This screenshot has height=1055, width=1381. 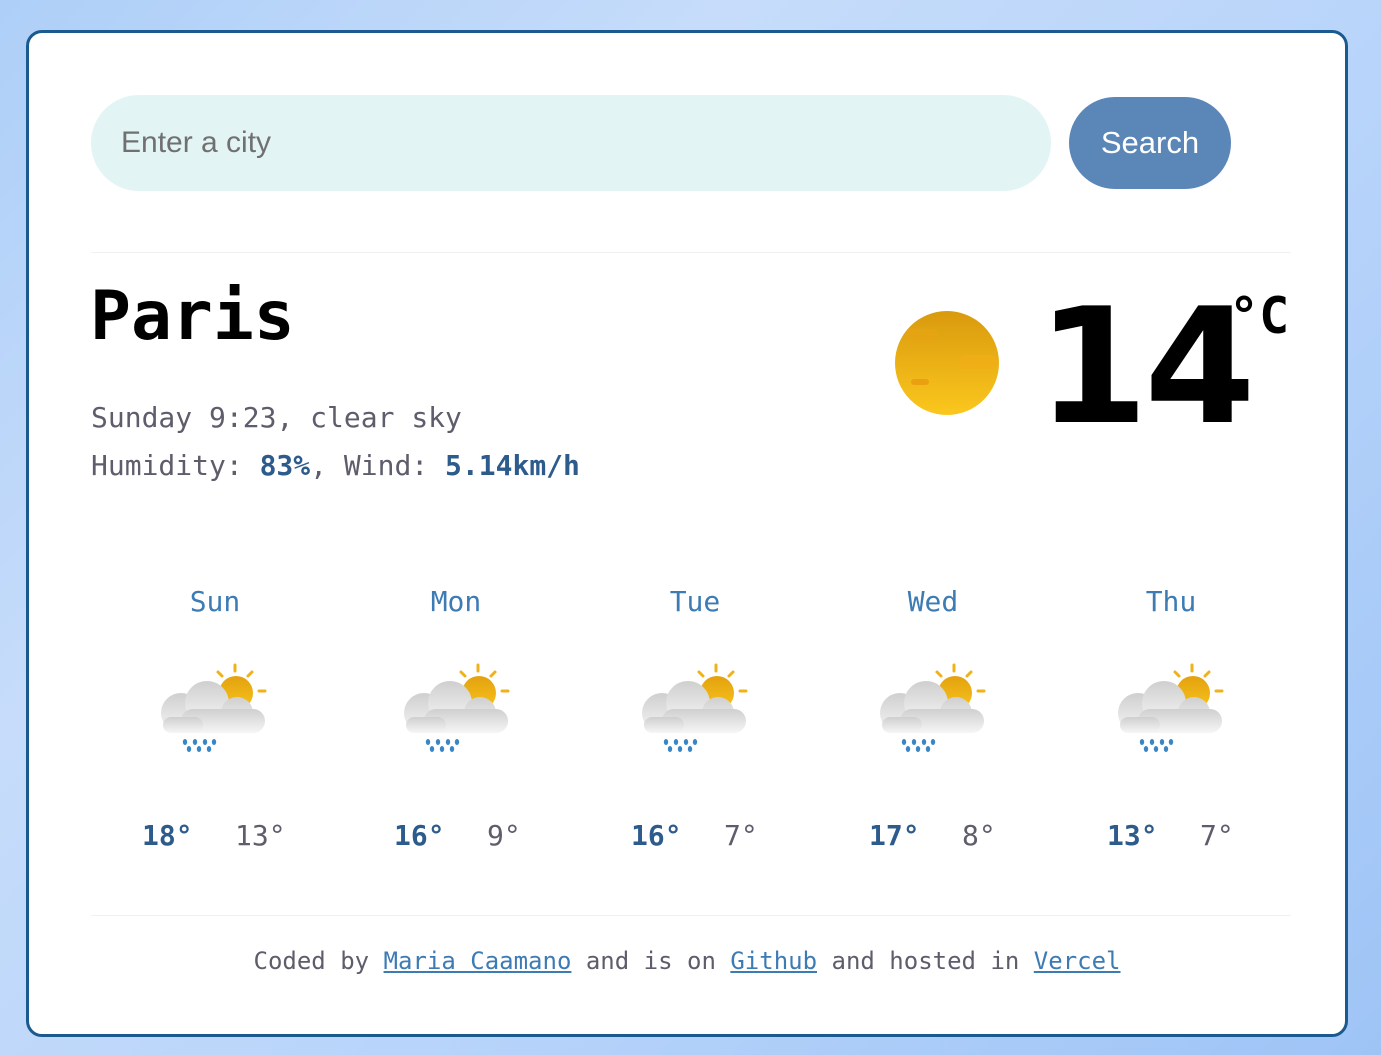 I want to click on top-divider, so click(x=691, y=252).